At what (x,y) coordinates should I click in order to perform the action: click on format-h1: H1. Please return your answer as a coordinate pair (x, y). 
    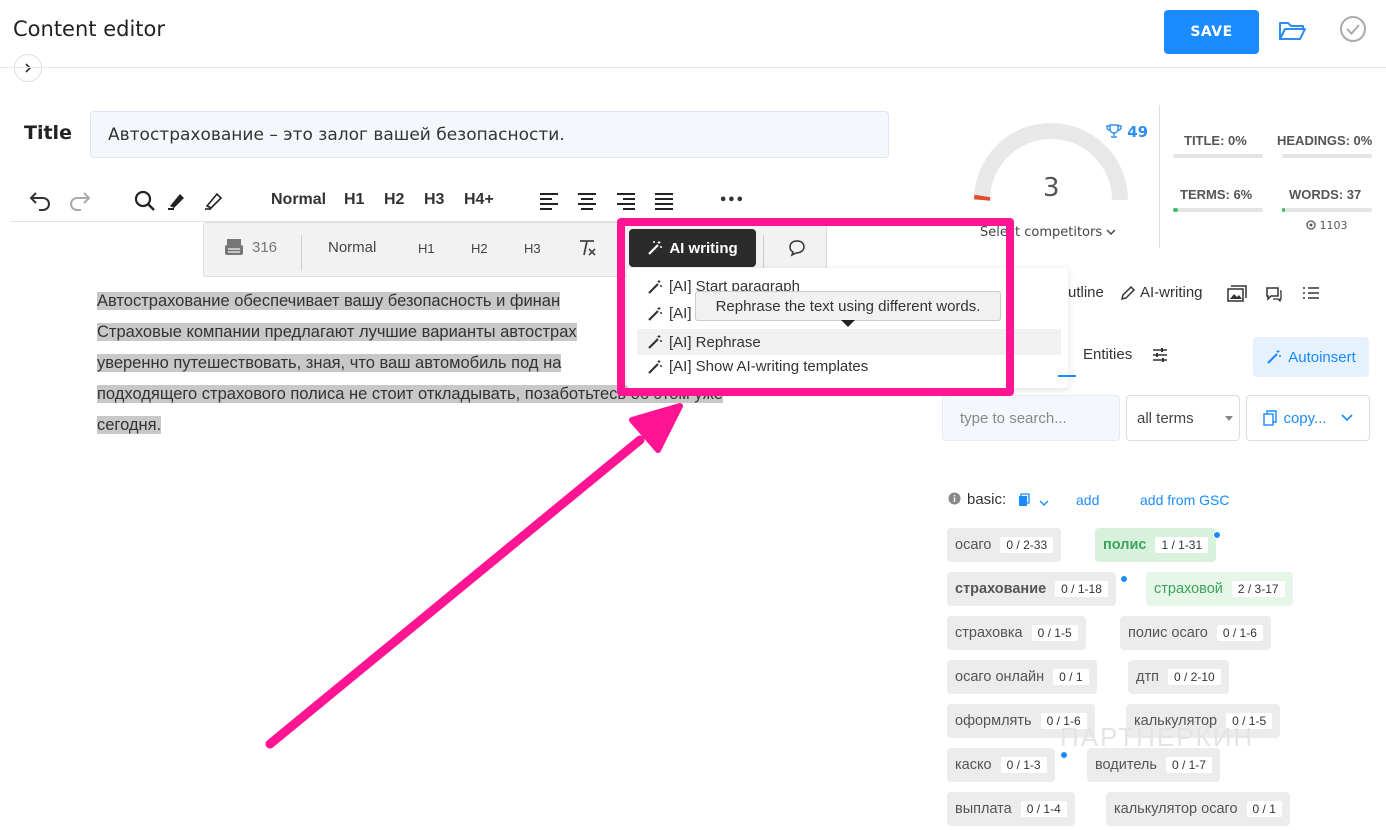
    Looking at the image, I should click on (354, 200).